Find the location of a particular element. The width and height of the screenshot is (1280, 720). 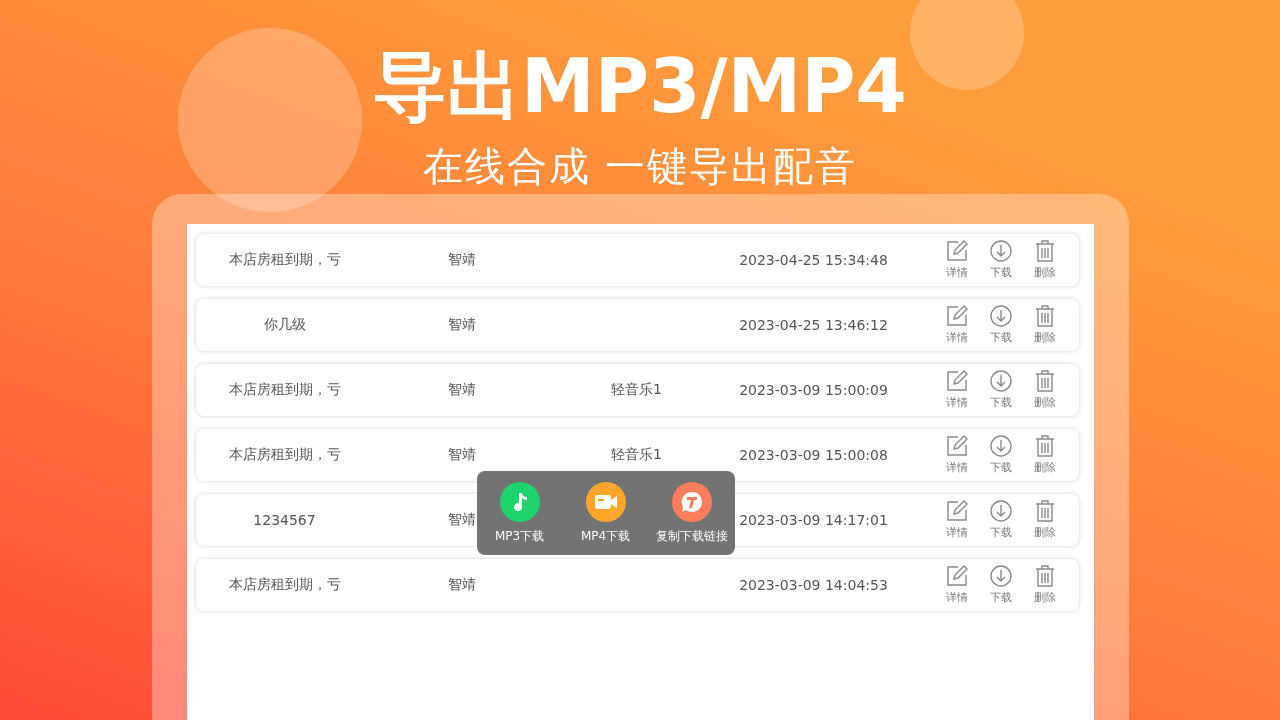

record-title: 1234567 is located at coordinates (284, 520).